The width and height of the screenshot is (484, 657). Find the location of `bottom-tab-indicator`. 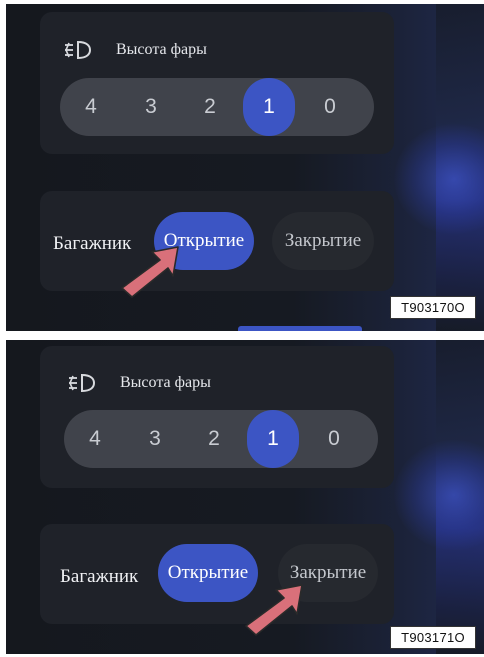

bottom-tab-indicator is located at coordinates (300, 328).